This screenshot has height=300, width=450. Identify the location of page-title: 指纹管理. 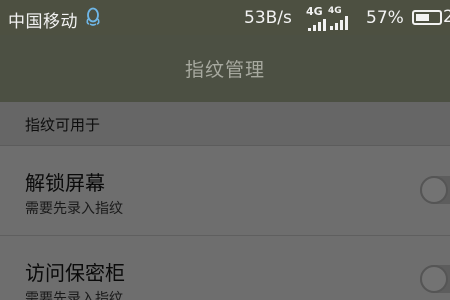
(224, 70).